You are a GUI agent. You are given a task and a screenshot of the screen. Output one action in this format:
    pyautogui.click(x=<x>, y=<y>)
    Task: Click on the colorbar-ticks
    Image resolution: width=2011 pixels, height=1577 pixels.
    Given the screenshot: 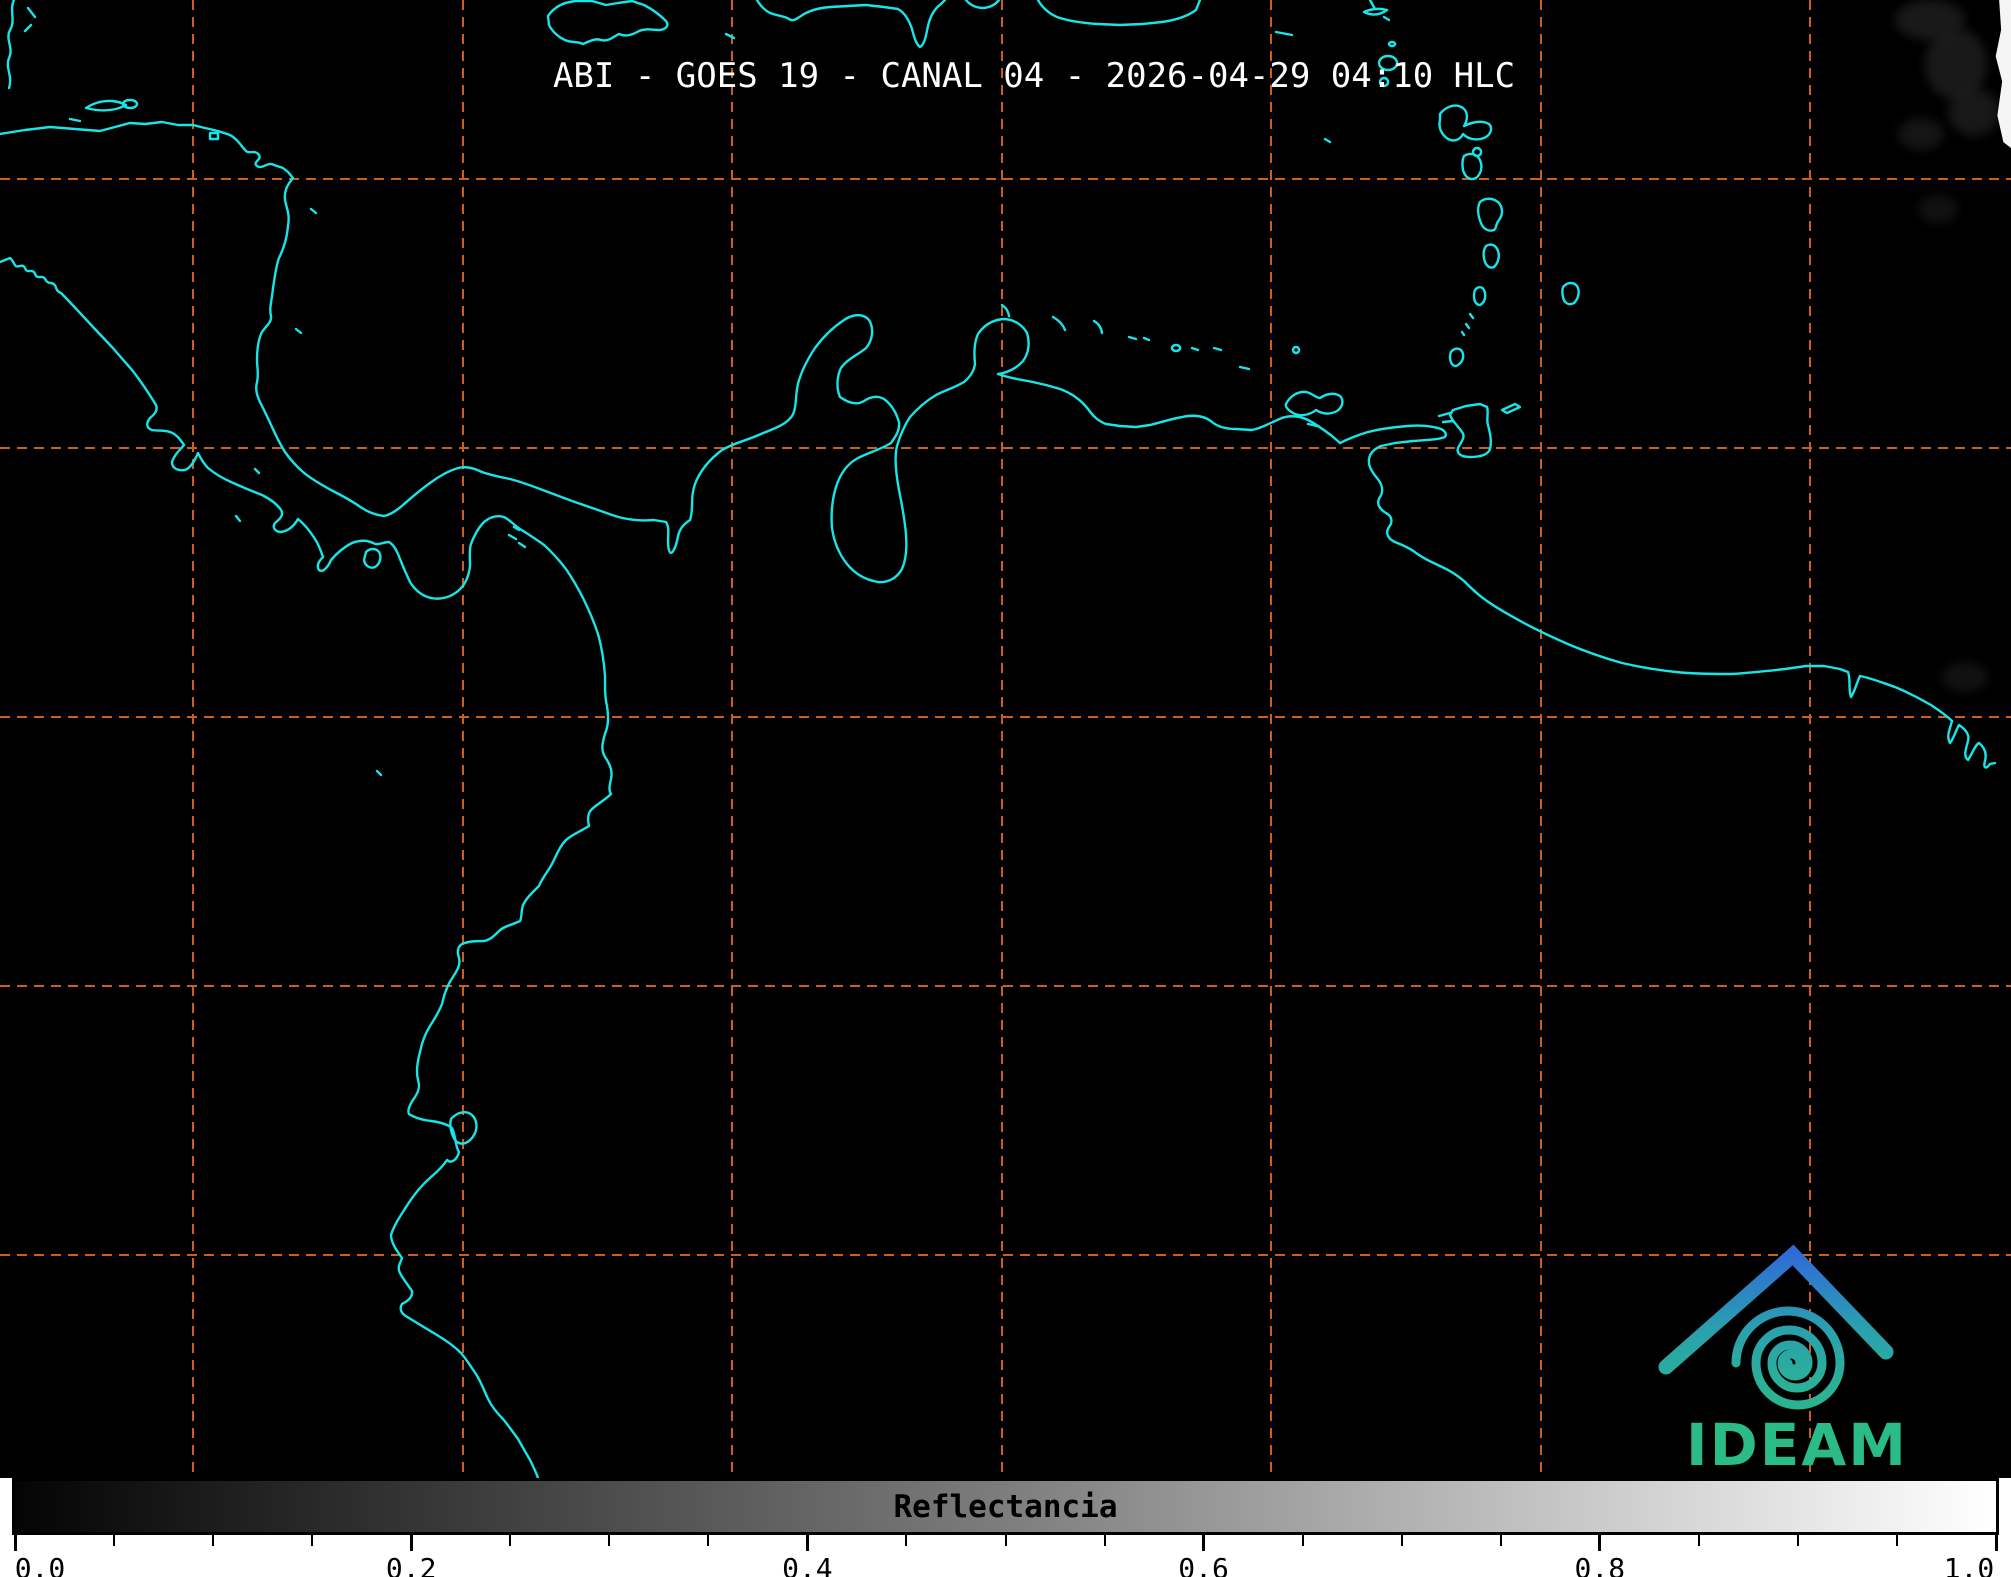 What is the action you would take?
    pyautogui.click(x=1005, y=1544)
    